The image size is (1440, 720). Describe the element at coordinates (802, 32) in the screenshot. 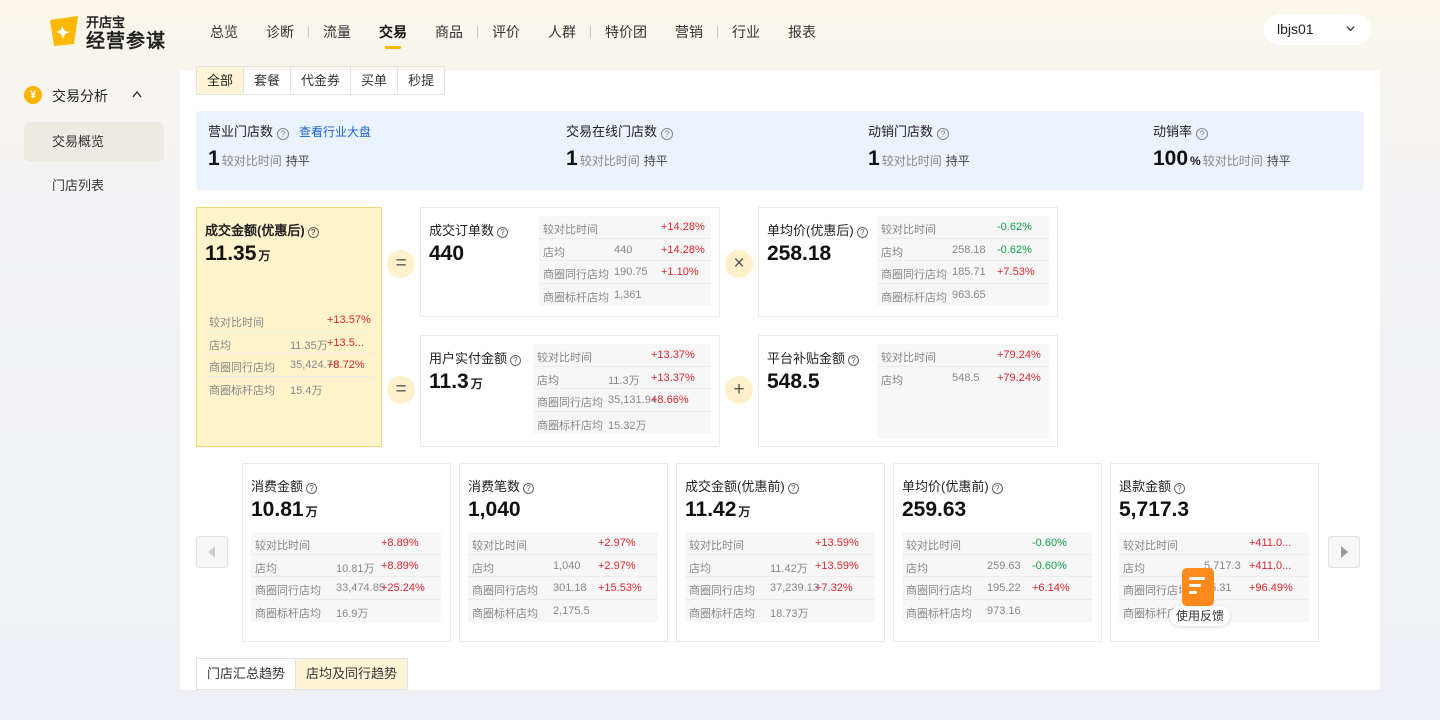

I see `nav-item-10: 报表` at that location.